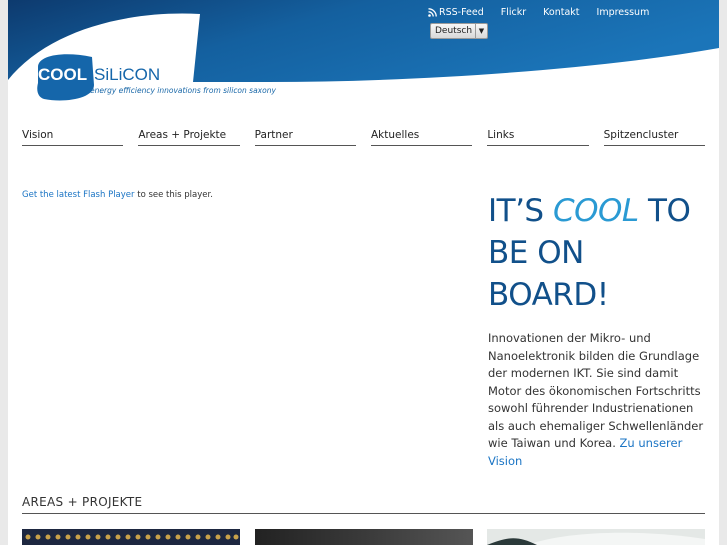  I want to click on nav-item-links: Links, so click(538, 137).